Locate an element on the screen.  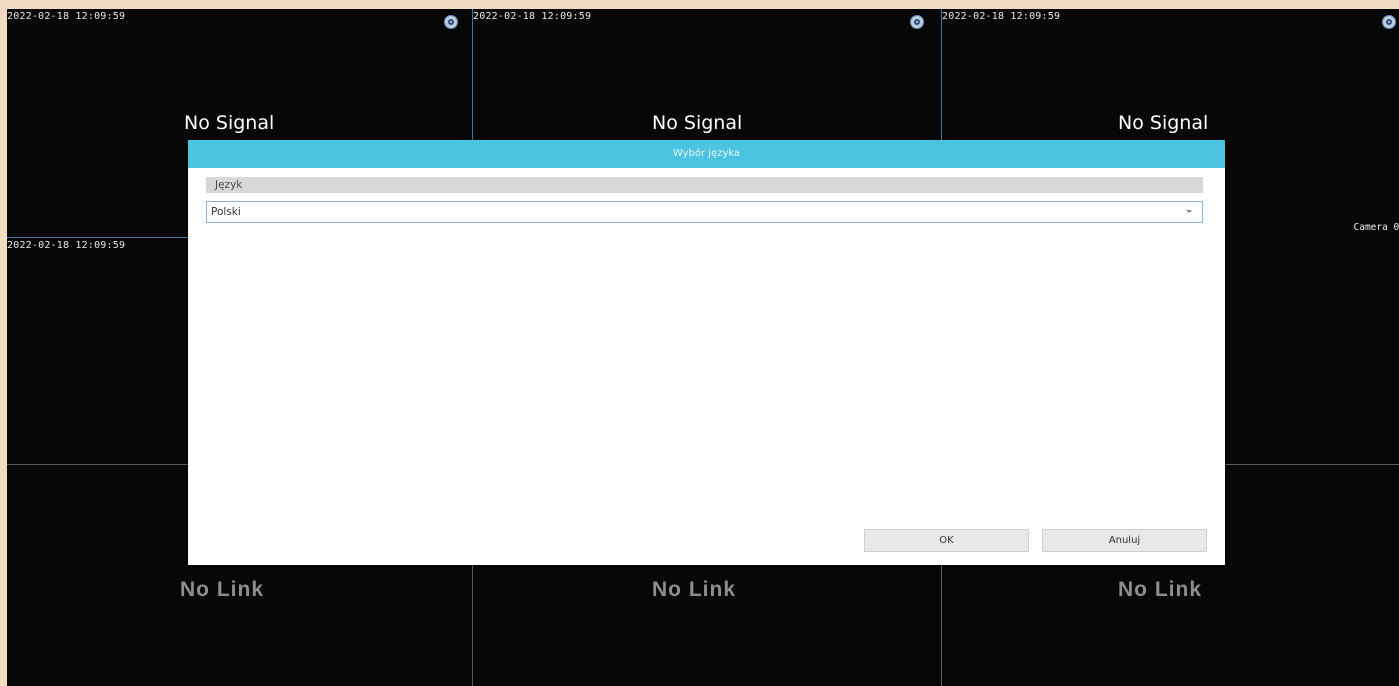
language-select: Polski is located at coordinates (704, 212).